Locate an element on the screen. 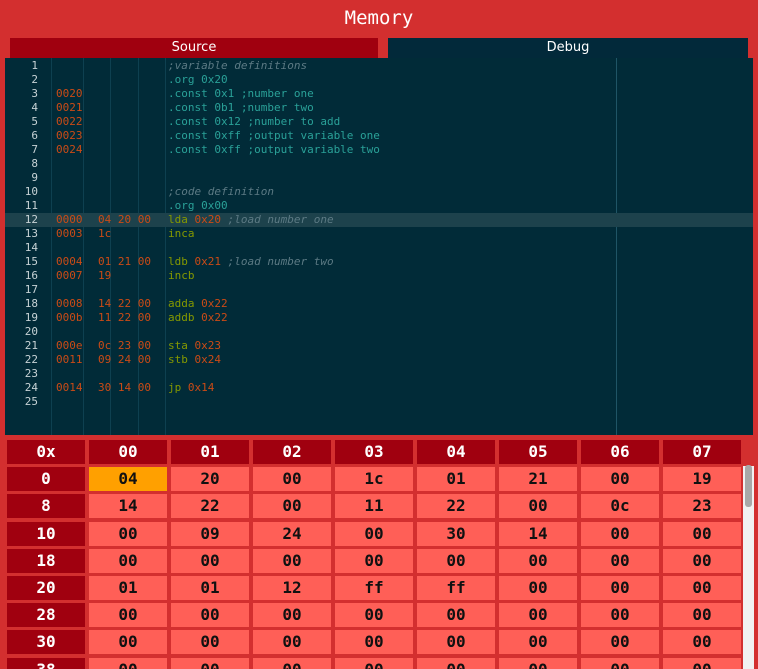 This screenshot has height=669, width=758. code-line: 25 is located at coordinates (379, 402).